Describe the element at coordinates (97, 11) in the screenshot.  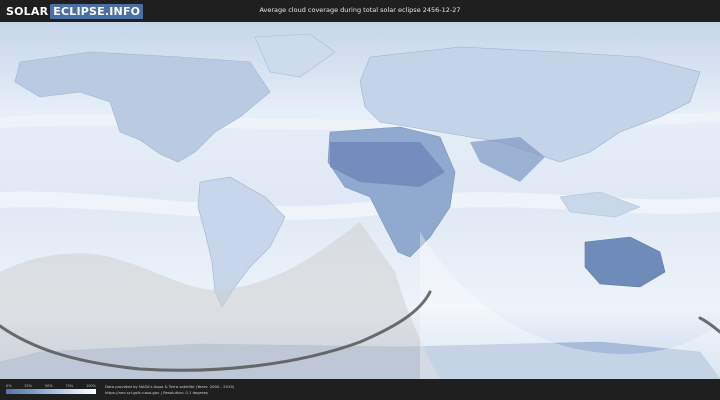
I see `logo-text-eclipse-info: ECLIPSE.INFO` at that location.